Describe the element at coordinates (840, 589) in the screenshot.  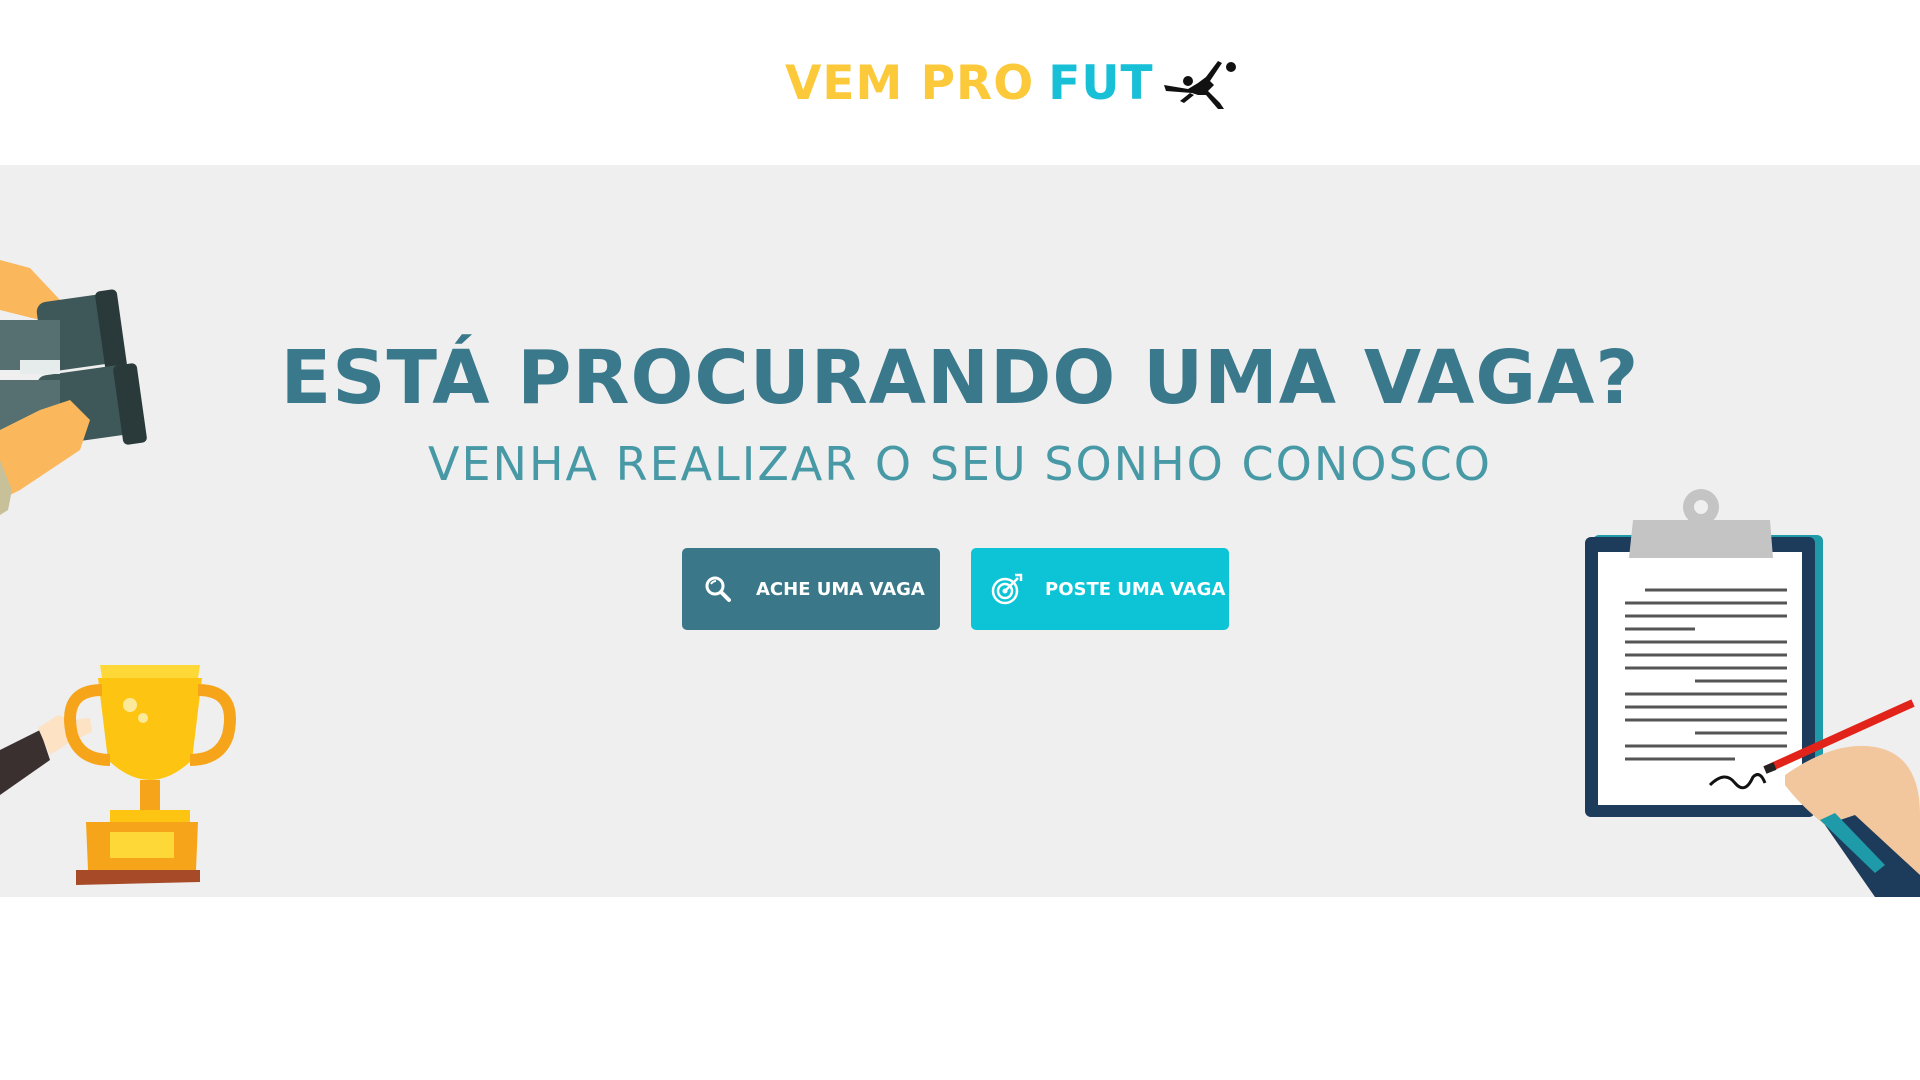
I see `find-job-button-label: ACHE UMA VAGA` at that location.